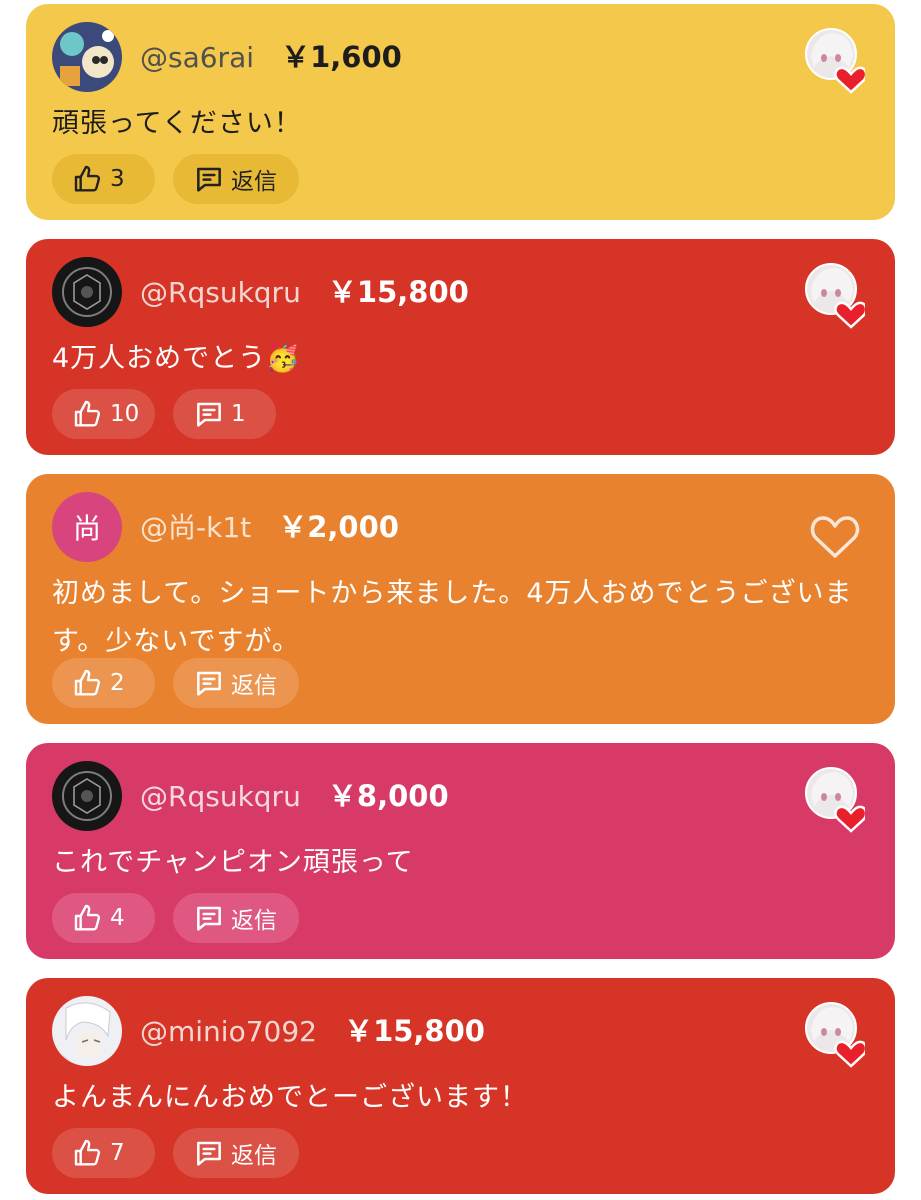 Image resolution: width=921 pixels, height=1200 pixels. I want to click on like-count: 7, so click(117, 1153).